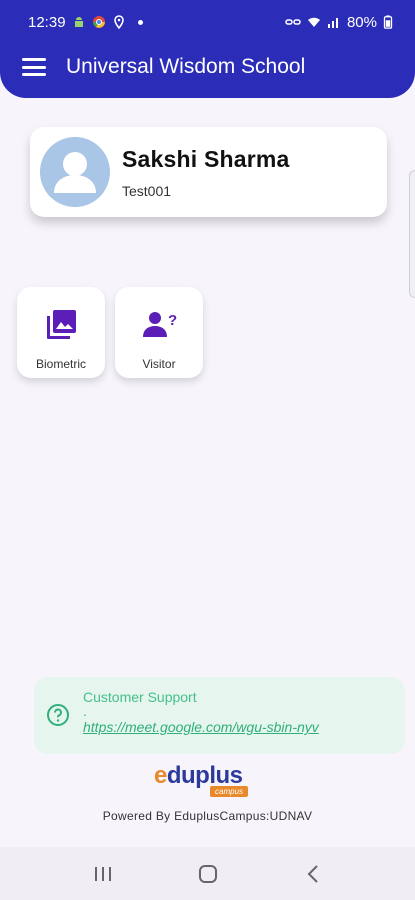 The width and height of the screenshot is (415, 900). Describe the element at coordinates (313, 874) in the screenshot. I see `back-icon` at that location.